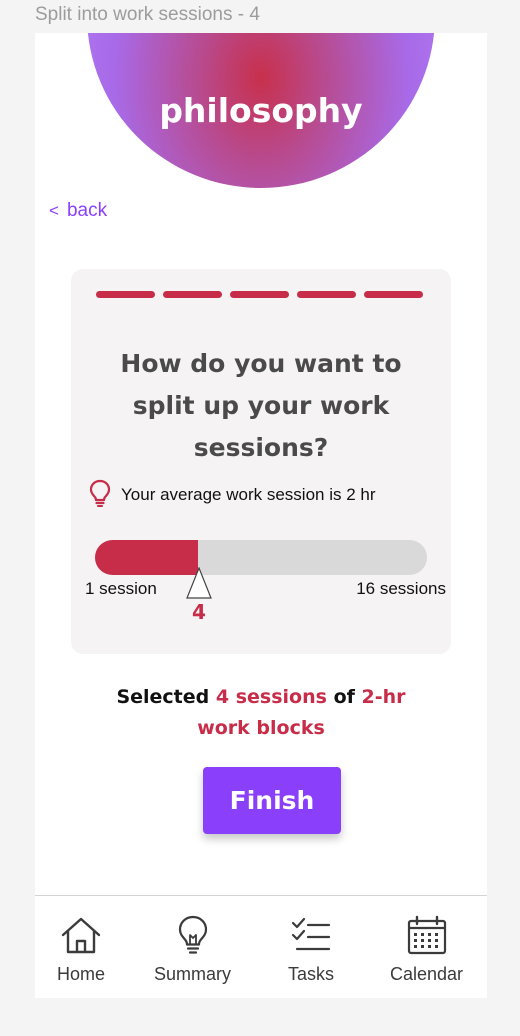 The height and width of the screenshot is (1036, 520). I want to click on tab-tasks: Tasks, so click(311, 949).